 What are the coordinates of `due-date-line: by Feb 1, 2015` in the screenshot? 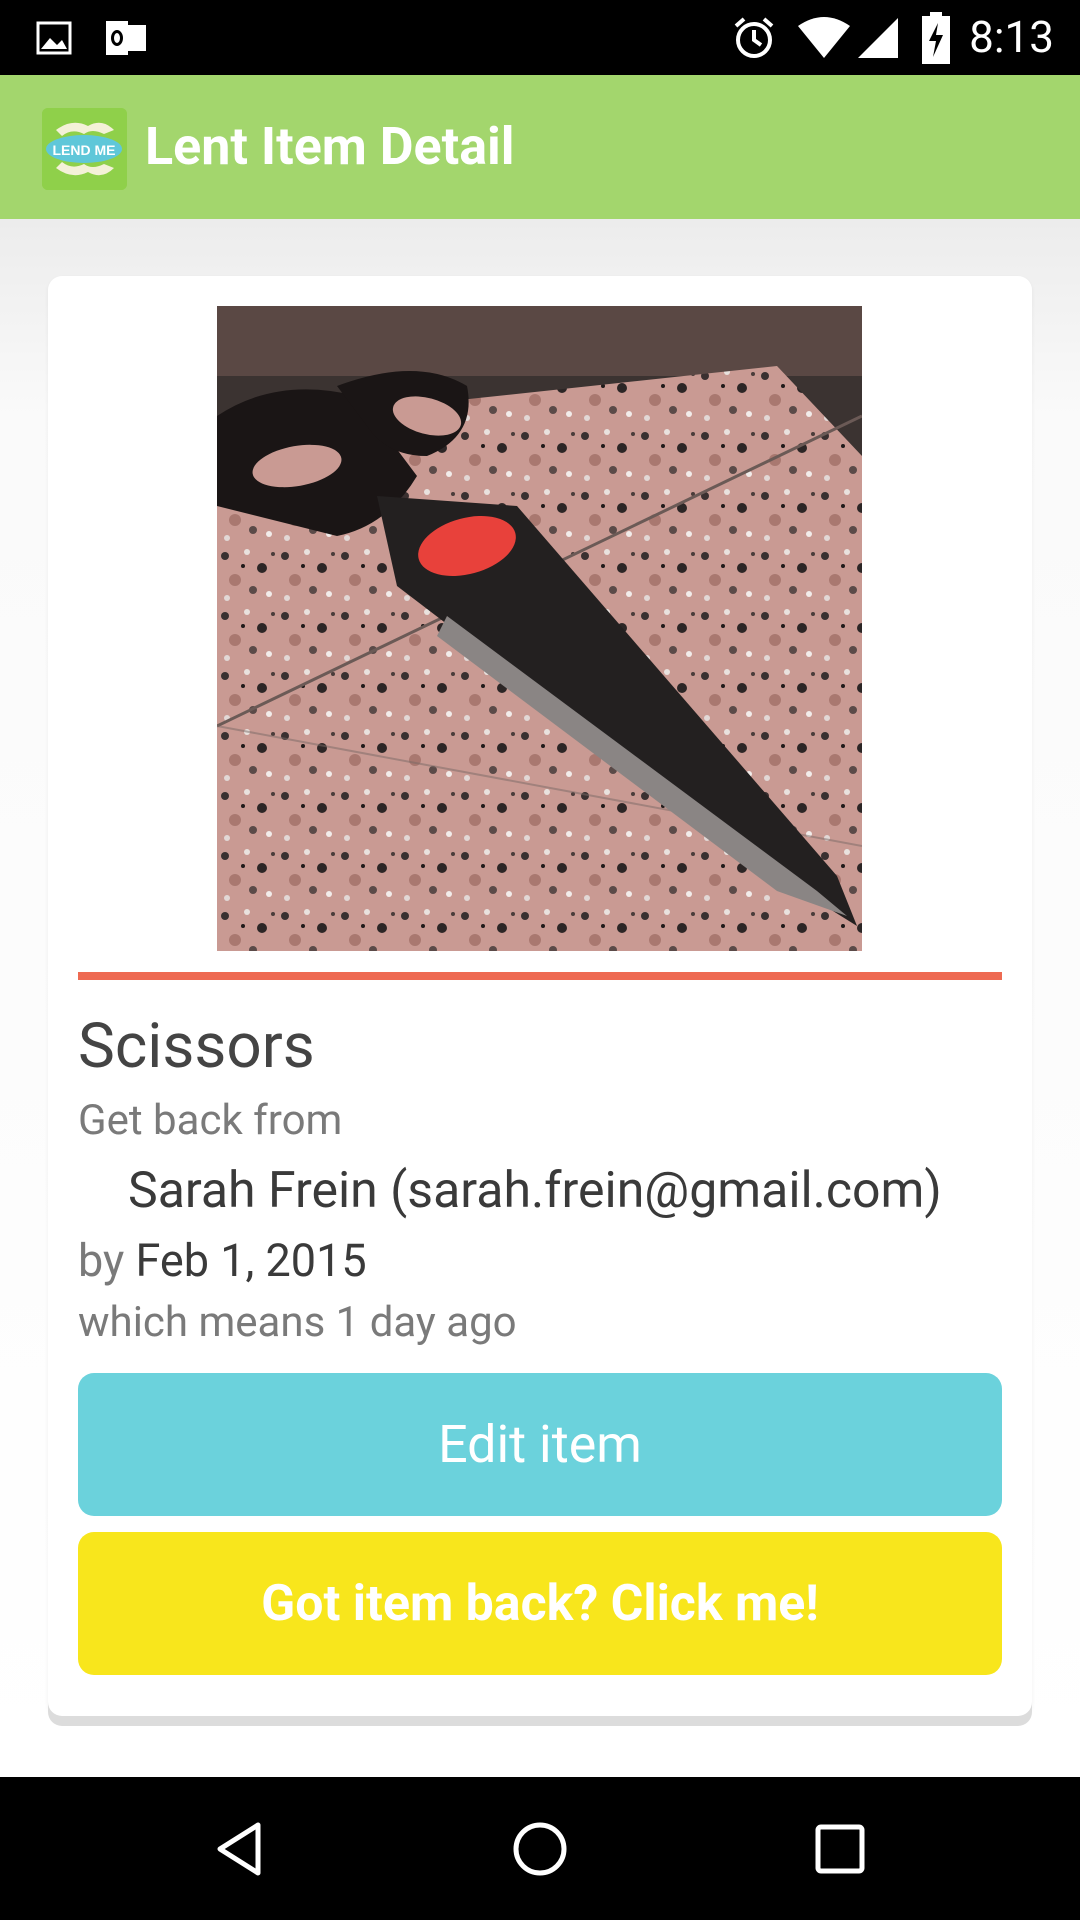 It's located at (222, 1260).